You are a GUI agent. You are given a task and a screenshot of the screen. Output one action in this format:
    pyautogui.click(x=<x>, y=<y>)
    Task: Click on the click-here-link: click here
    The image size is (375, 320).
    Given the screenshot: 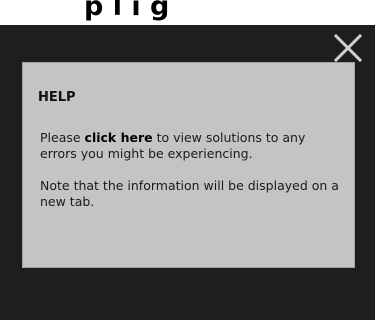 What is the action you would take?
    pyautogui.click(x=119, y=137)
    